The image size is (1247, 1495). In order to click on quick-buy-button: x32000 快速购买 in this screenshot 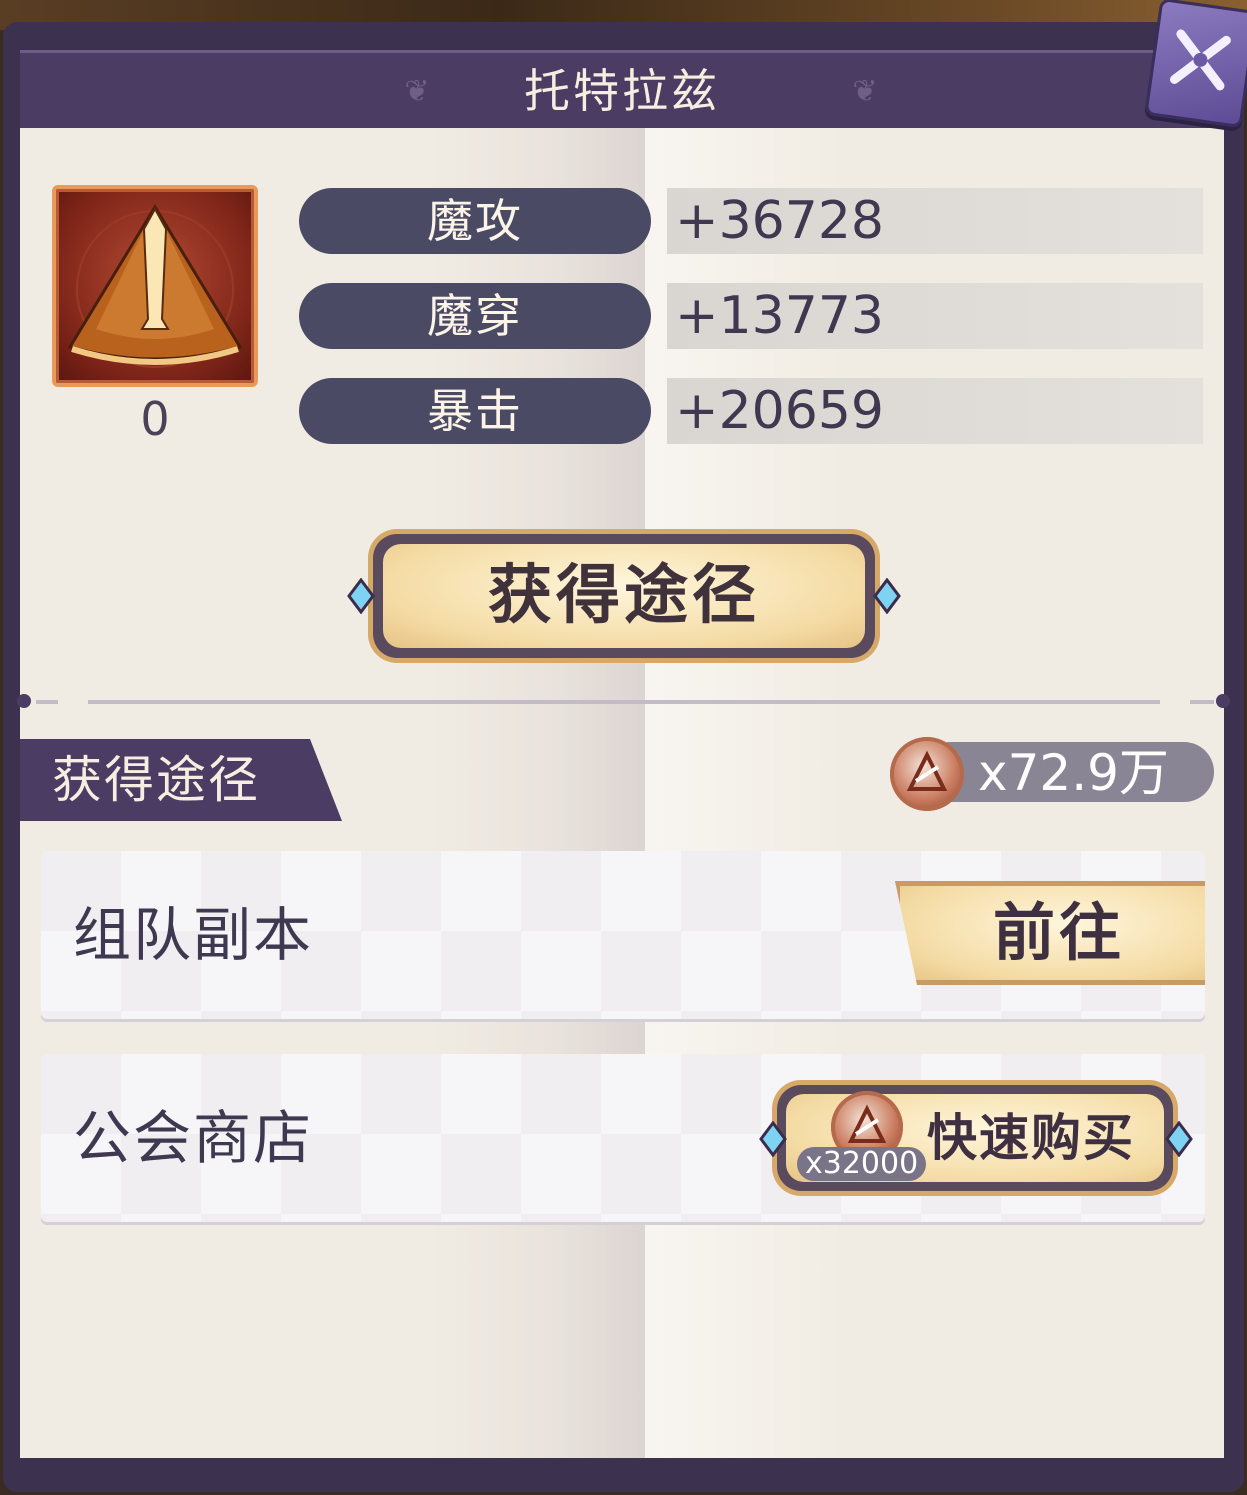, I will do `click(975, 1138)`.